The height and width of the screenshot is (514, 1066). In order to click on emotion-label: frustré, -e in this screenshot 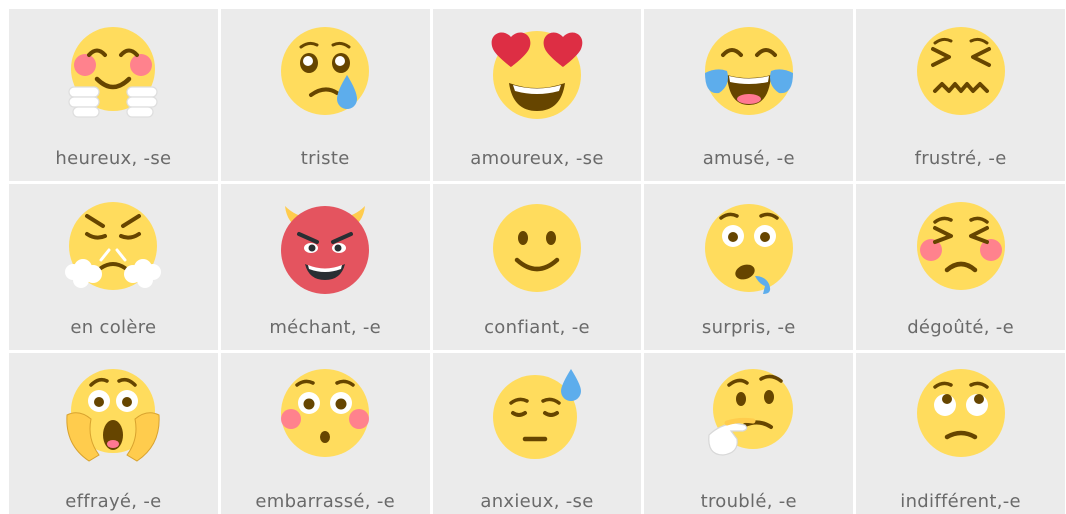, I will do `click(960, 158)`.